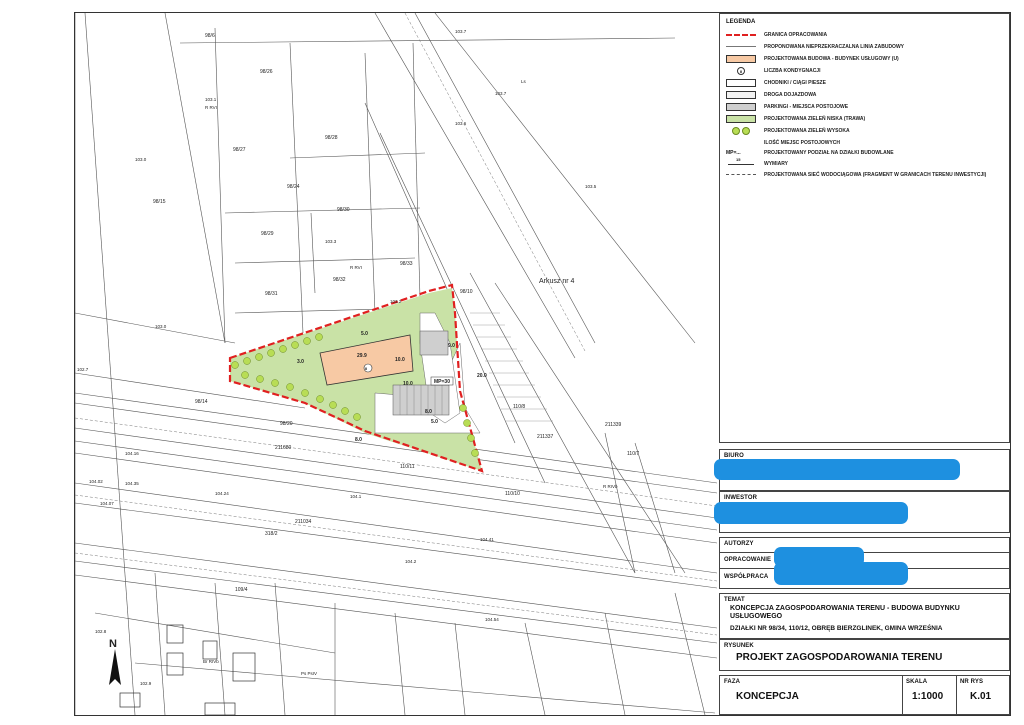 The width and height of the screenshot is (1024, 725). Describe the element at coordinates (210, 36) in the screenshot. I see `parcel-number: 98/6` at that location.